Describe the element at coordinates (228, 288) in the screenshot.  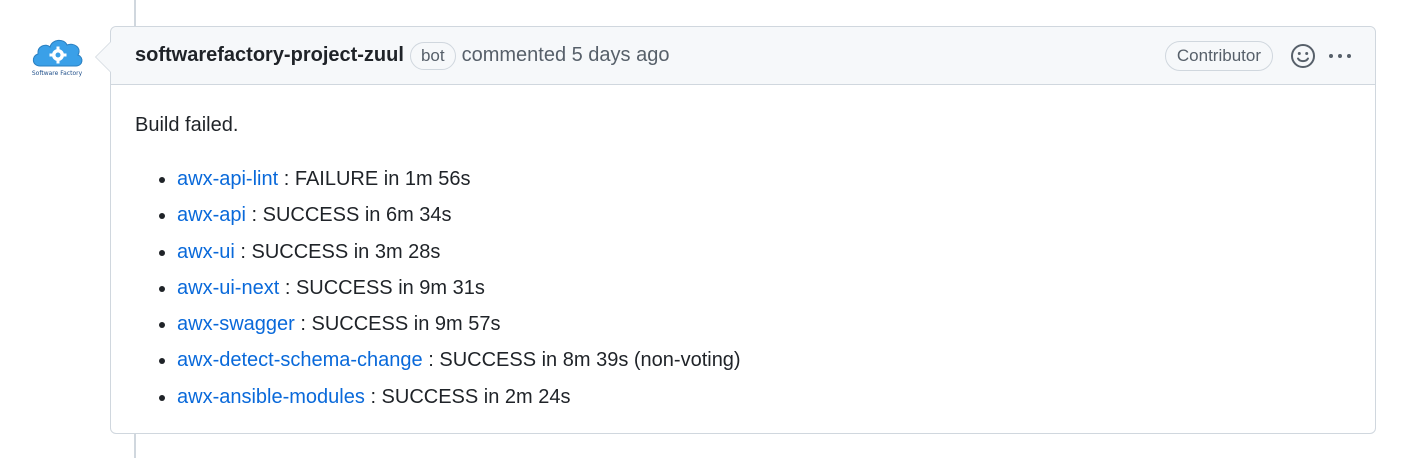
I see `job-link: awx-ui-next` at that location.